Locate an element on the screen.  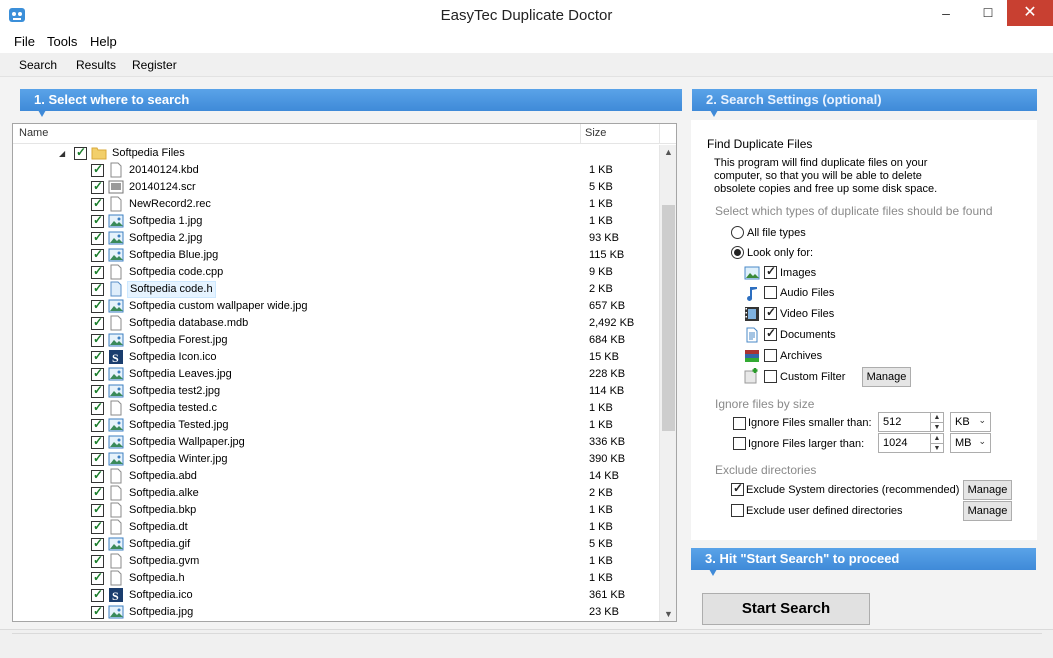
column-size-header: Size is located at coordinates (595, 133).